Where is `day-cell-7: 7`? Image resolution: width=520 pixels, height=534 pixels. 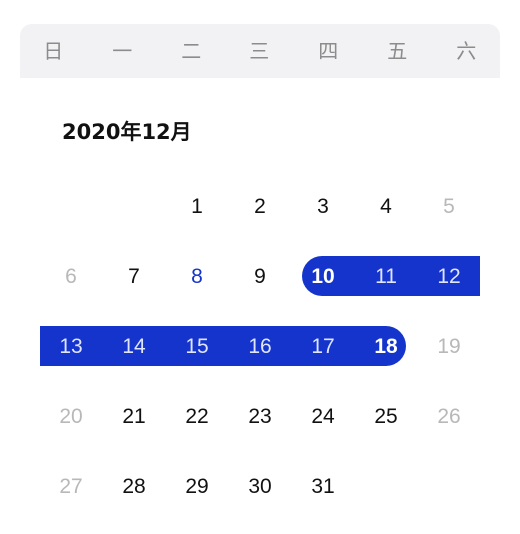
day-cell-7: 7 is located at coordinates (134, 277).